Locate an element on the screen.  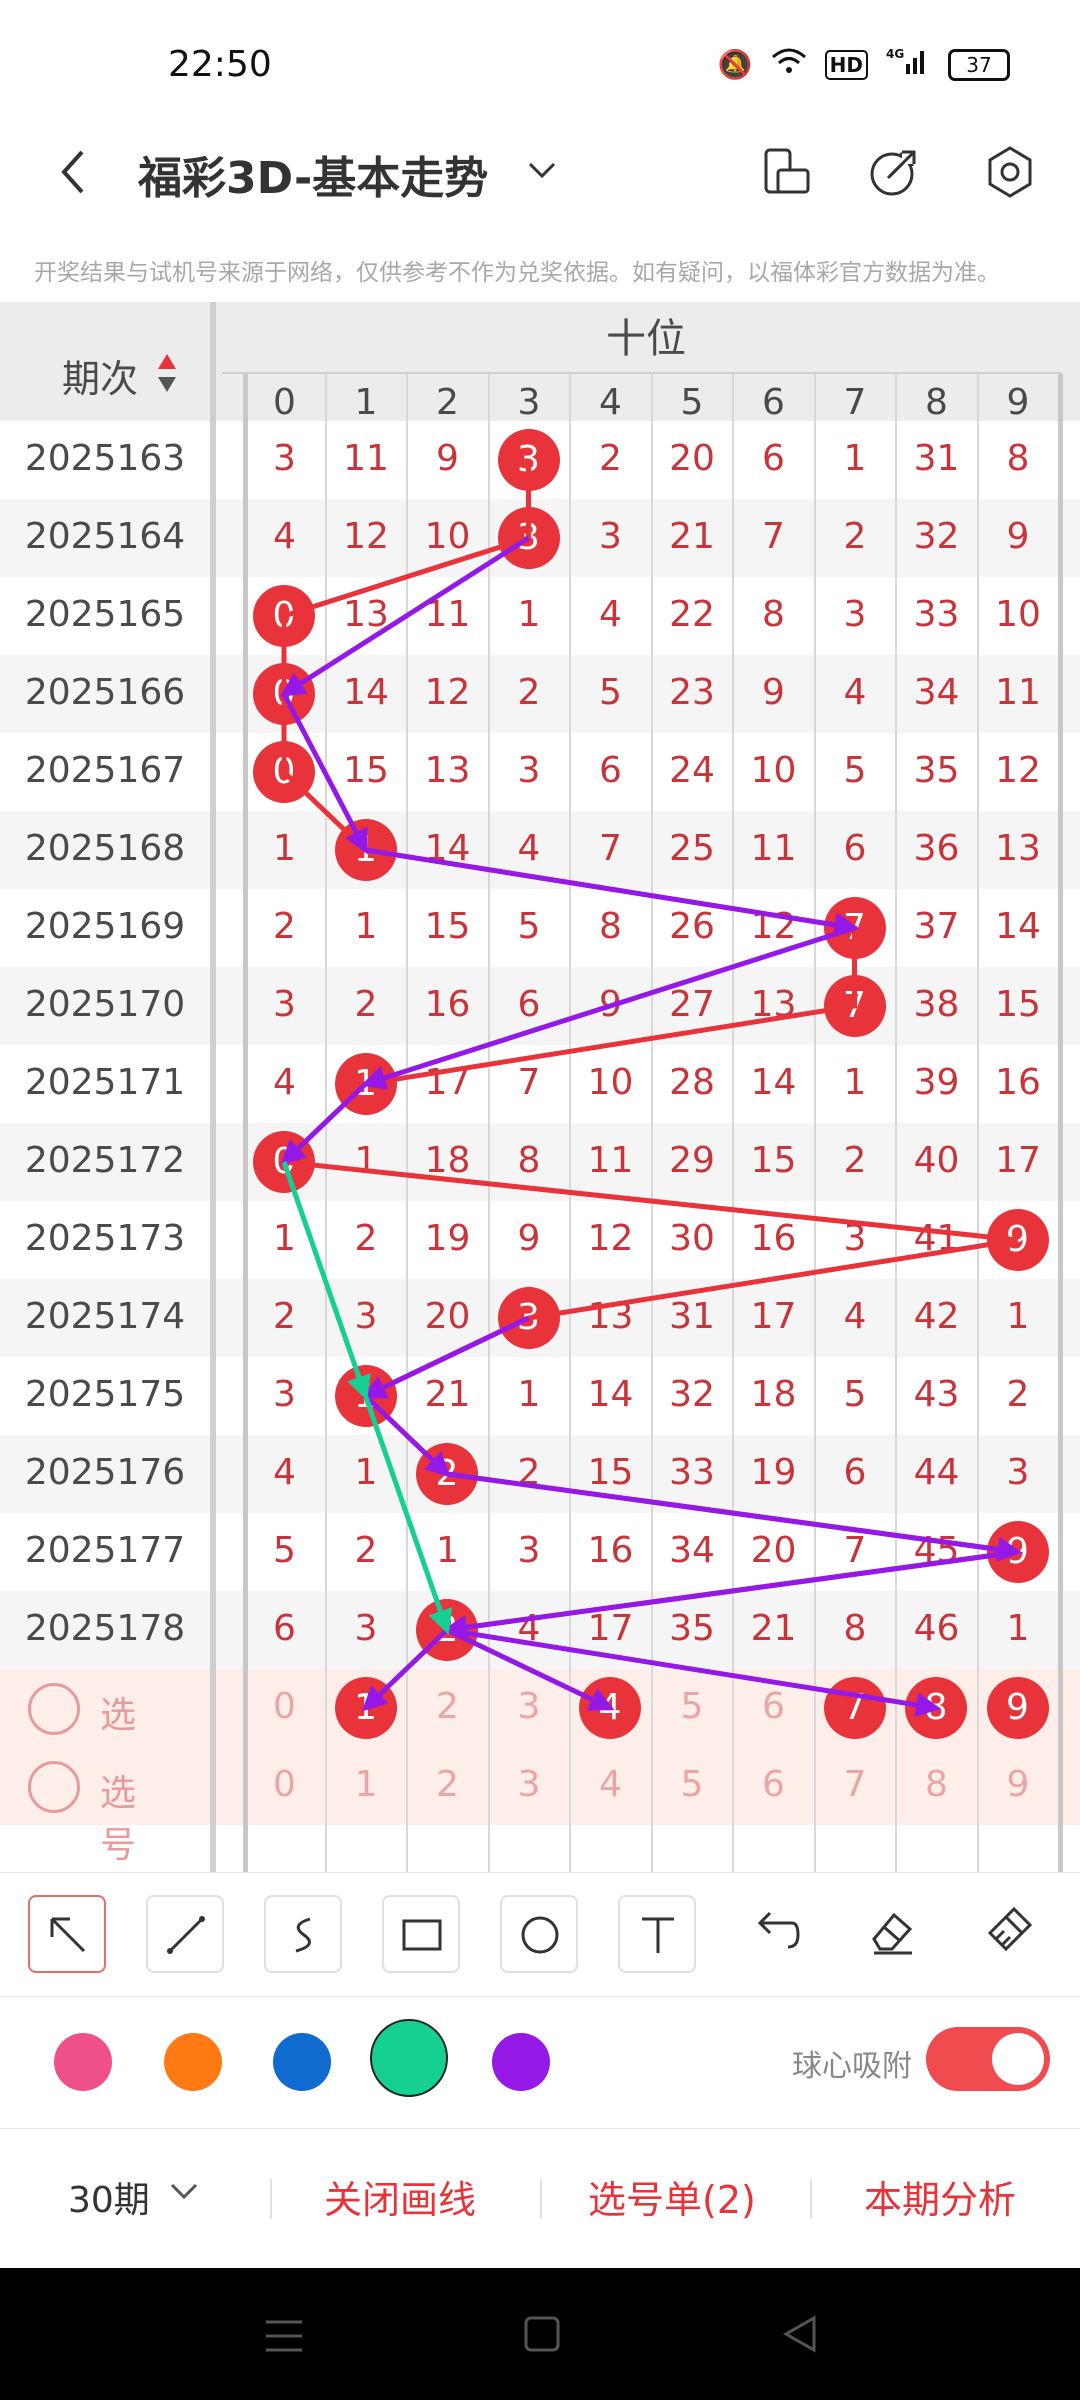
hd-badge: HD is located at coordinates (846, 64).